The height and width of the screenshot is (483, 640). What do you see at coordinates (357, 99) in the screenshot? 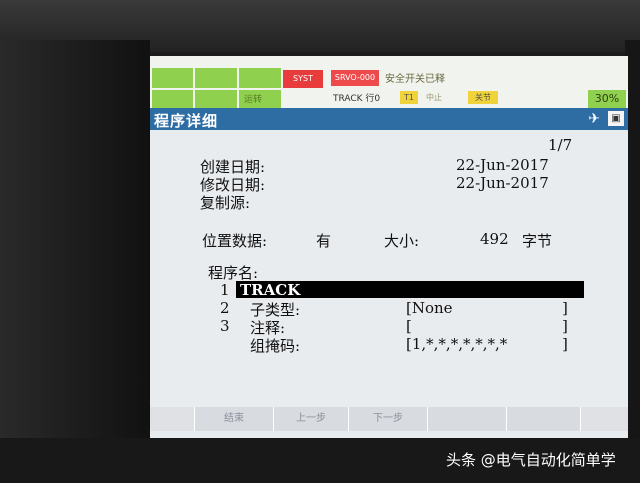
I see `program-line-status: TRACK 行0` at bounding box center [357, 99].